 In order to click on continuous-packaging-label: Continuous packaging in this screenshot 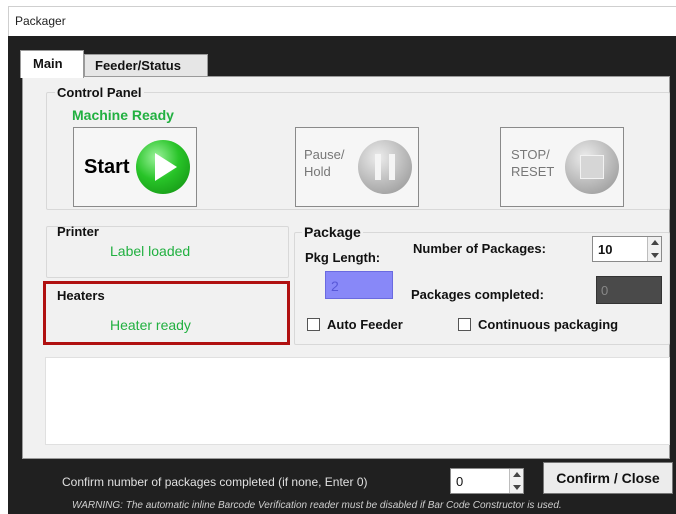, I will do `click(548, 324)`.